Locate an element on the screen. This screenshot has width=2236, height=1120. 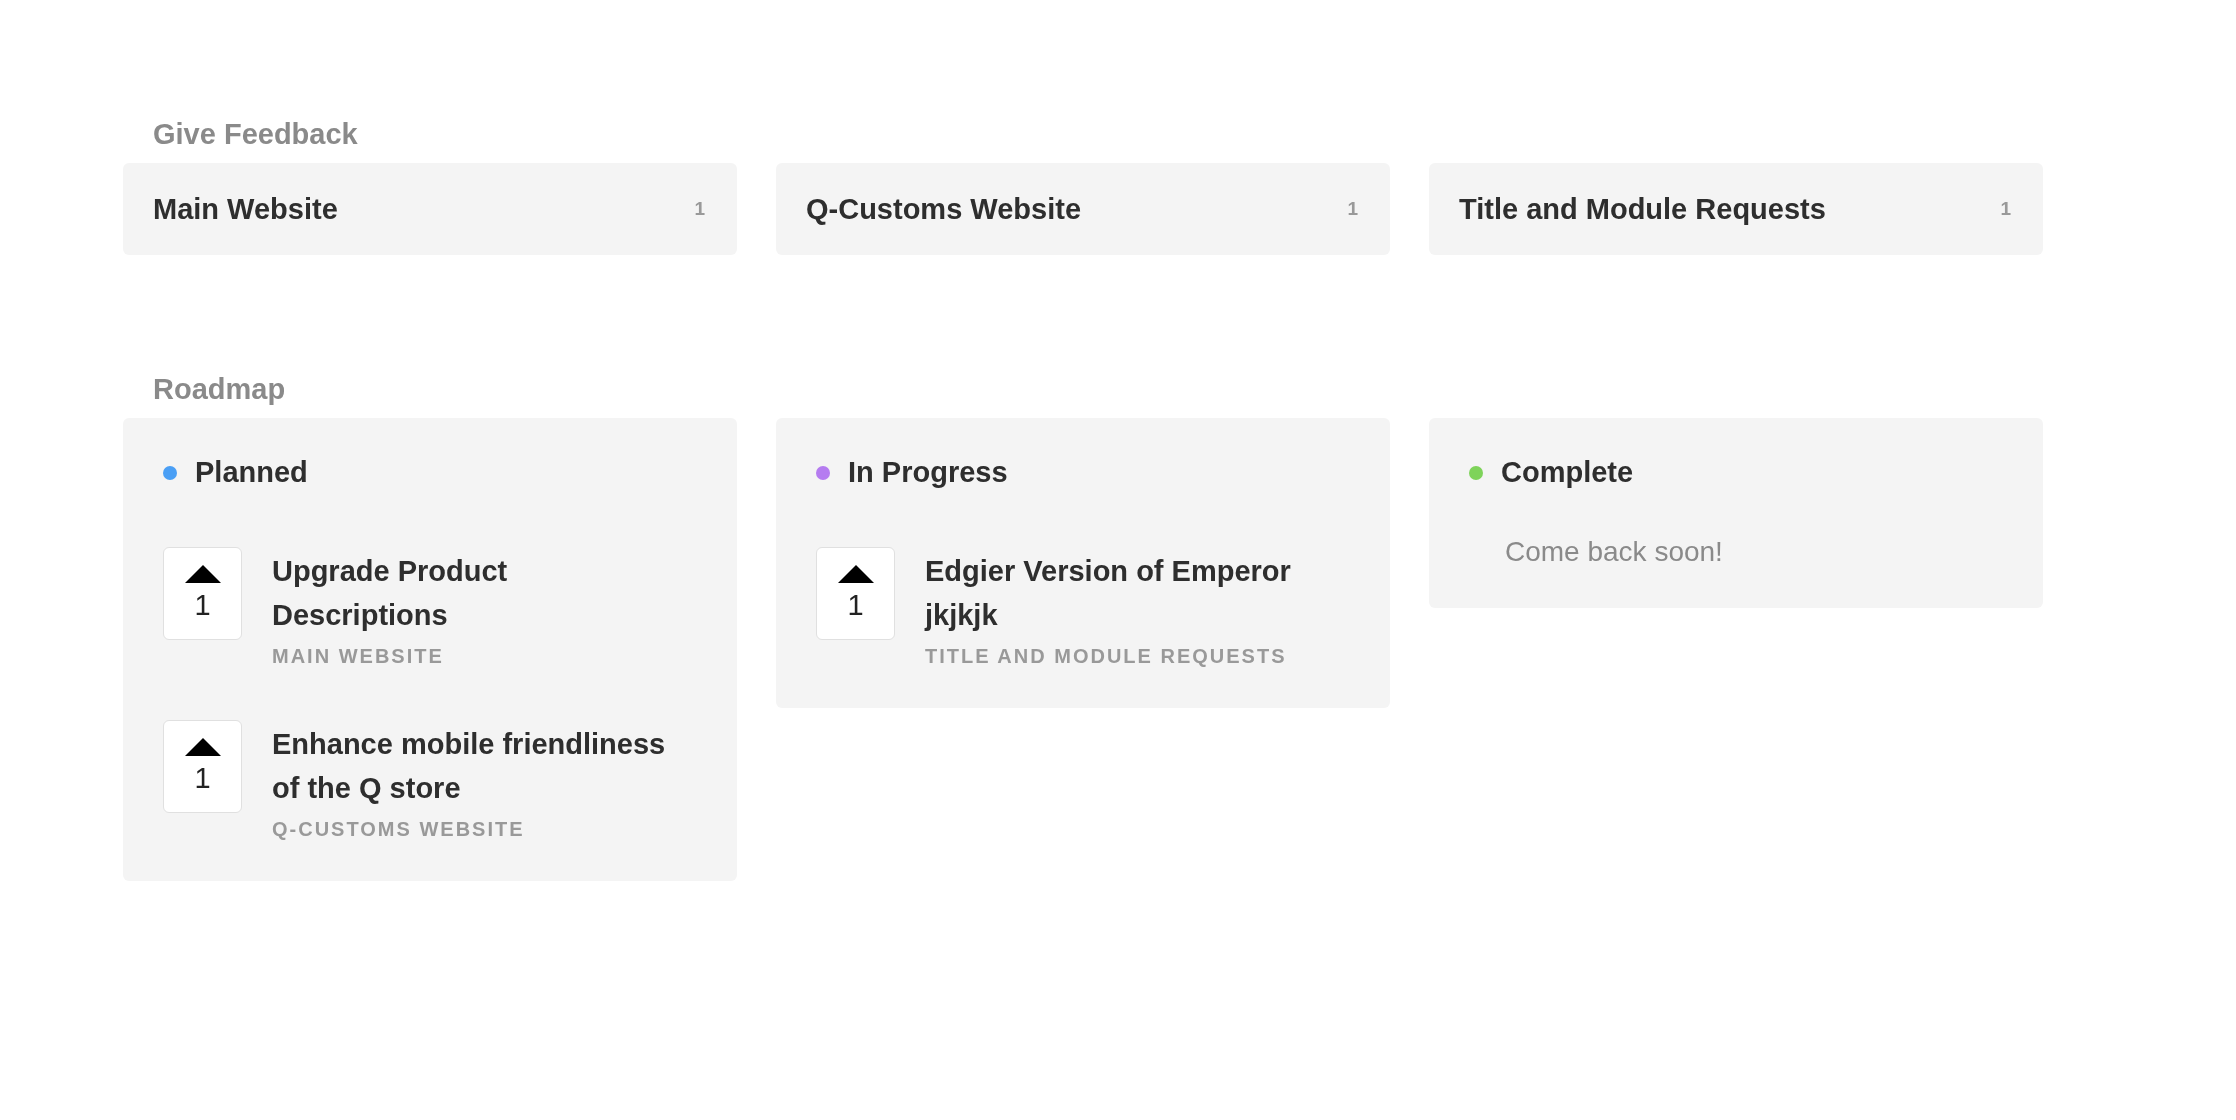
column-title: Planned is located at coordinates (251, 472).